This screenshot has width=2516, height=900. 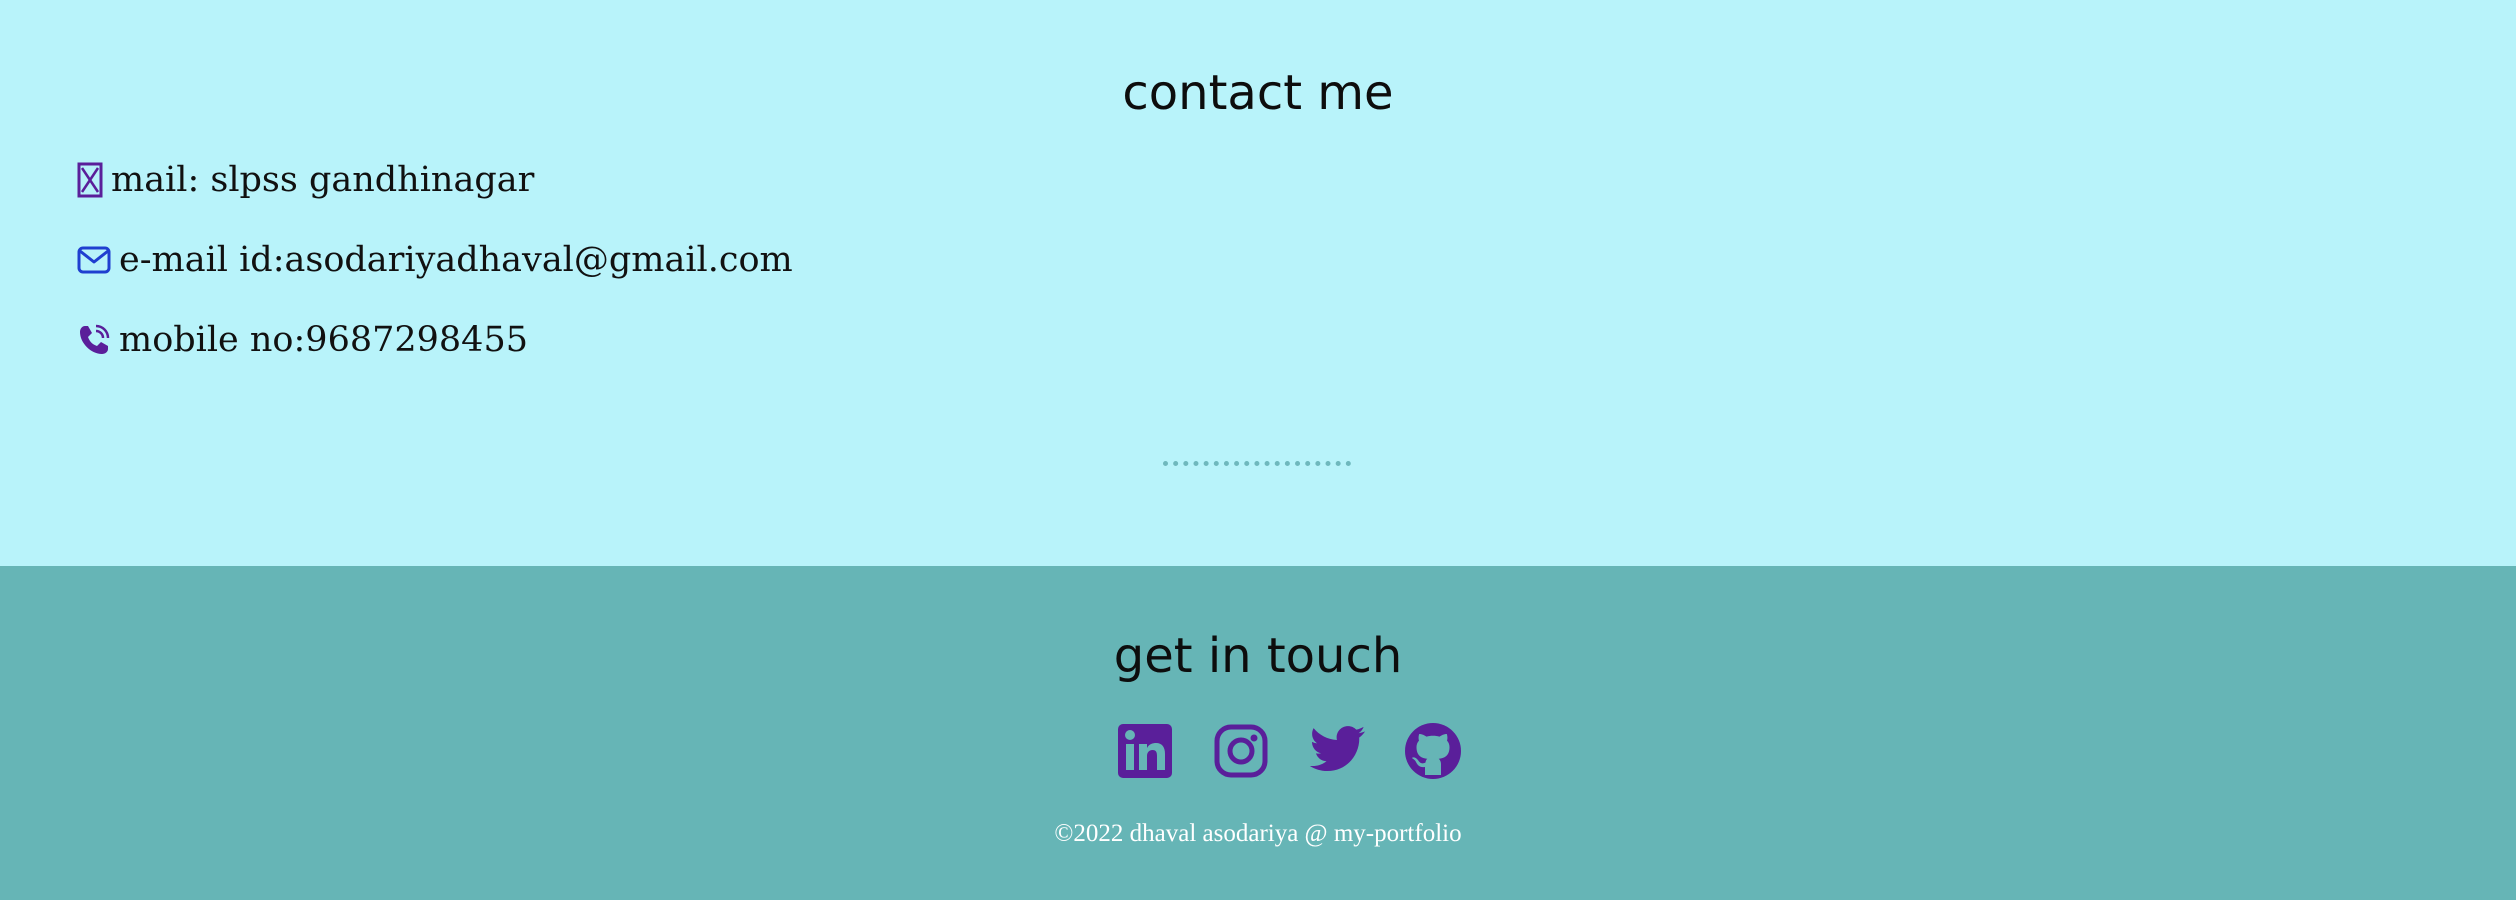 I want to click on instagram-icon, so click(x=1241, y=751).